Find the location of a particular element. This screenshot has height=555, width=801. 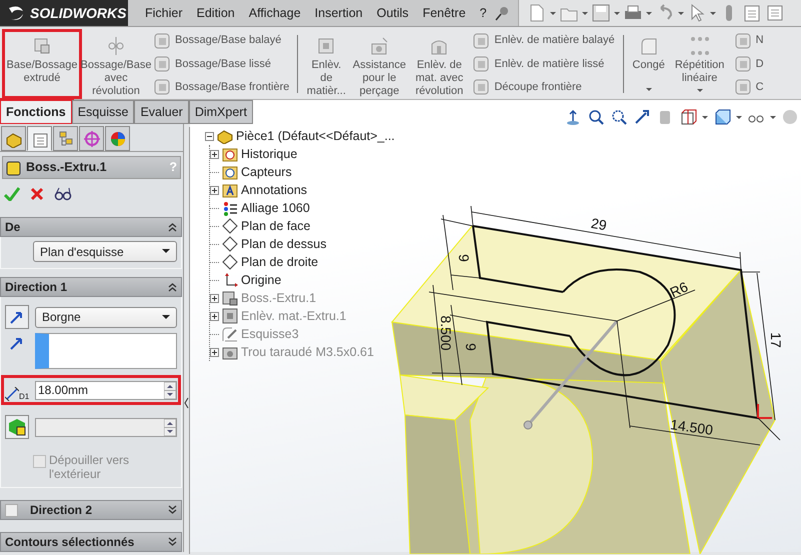

dropdown: Plan d'esquisse is located at coordinates (105, 251).